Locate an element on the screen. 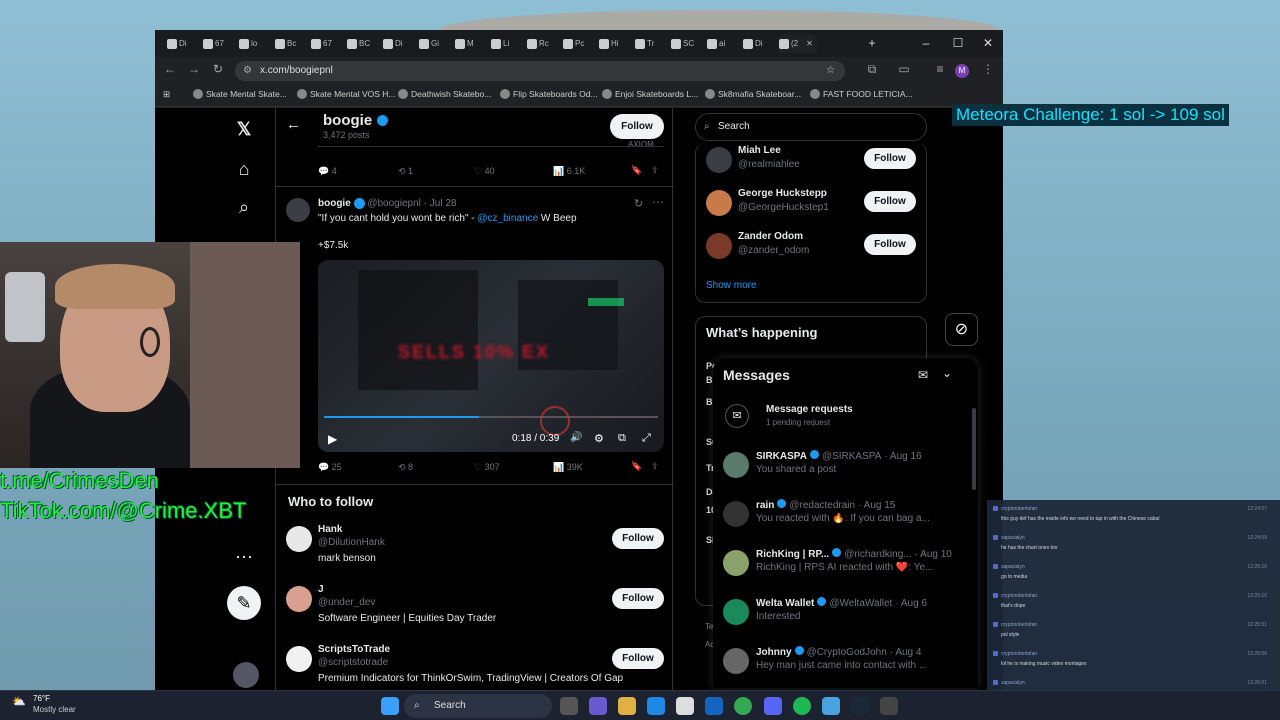 Image resolution: width=1280 pixels, height=720 pixels. profile-follow-button: Follow is located at coordinates (637, 126).